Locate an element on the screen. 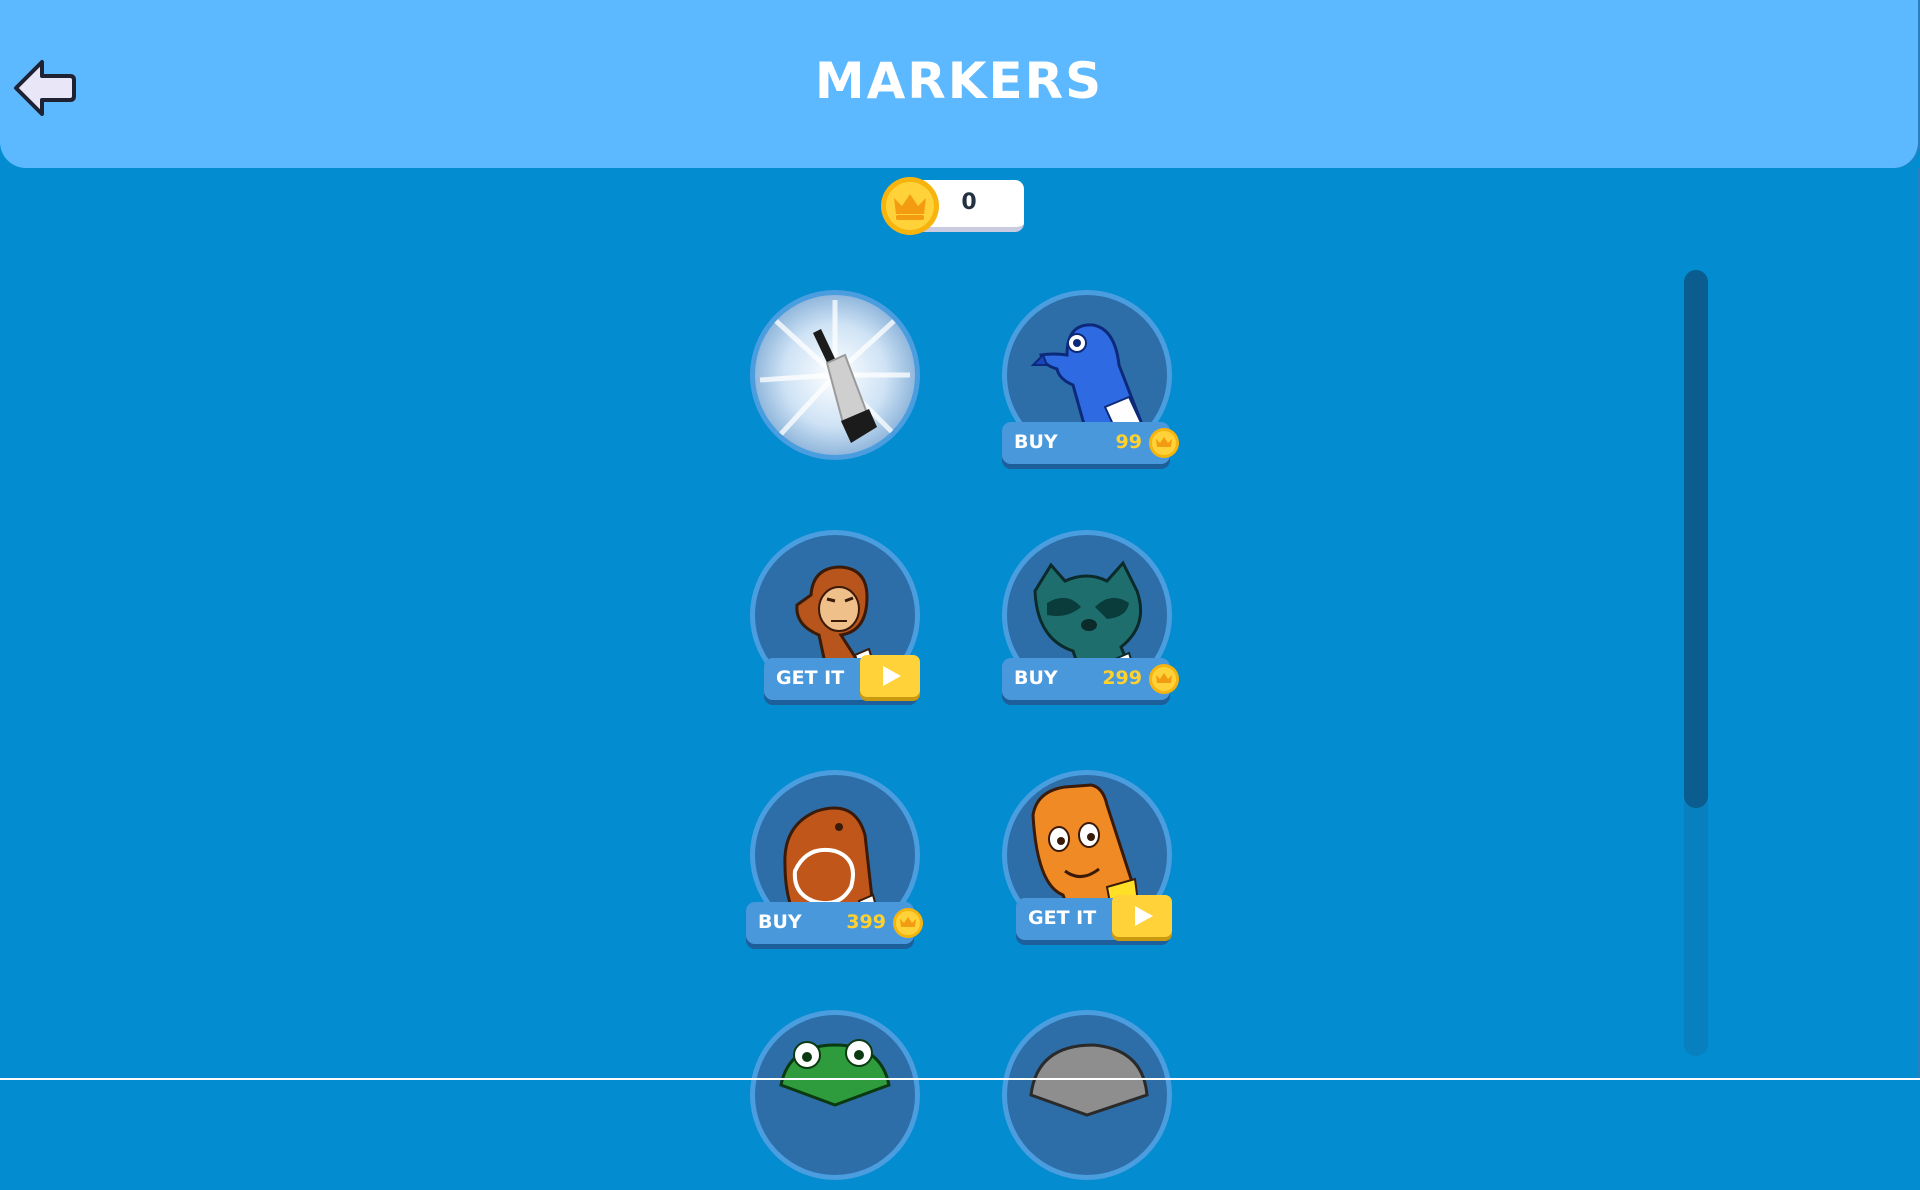 The image size is (1920, 1190). marker-item-capybara: BUY 399 is located at coordinates (834, 860).